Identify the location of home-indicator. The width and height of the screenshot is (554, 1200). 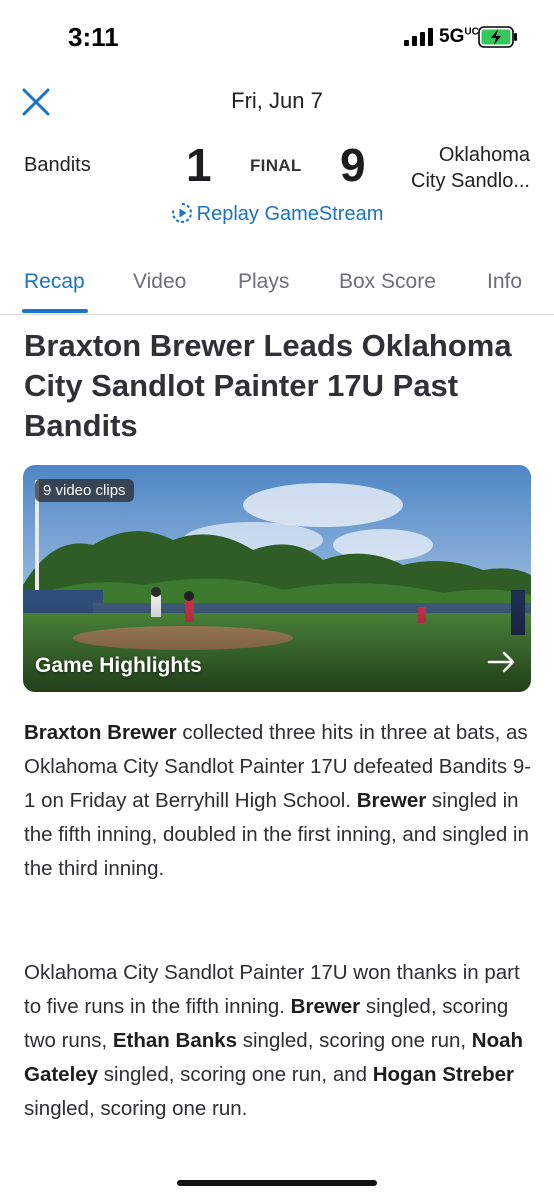
(277, 1183).